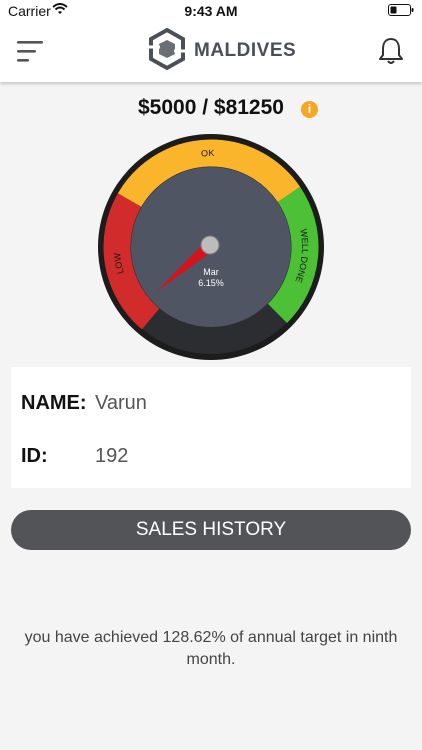 Image resolution: width=422 pixels, height=750 pixels. I want to click on gauge-hub, so click(210, 245).